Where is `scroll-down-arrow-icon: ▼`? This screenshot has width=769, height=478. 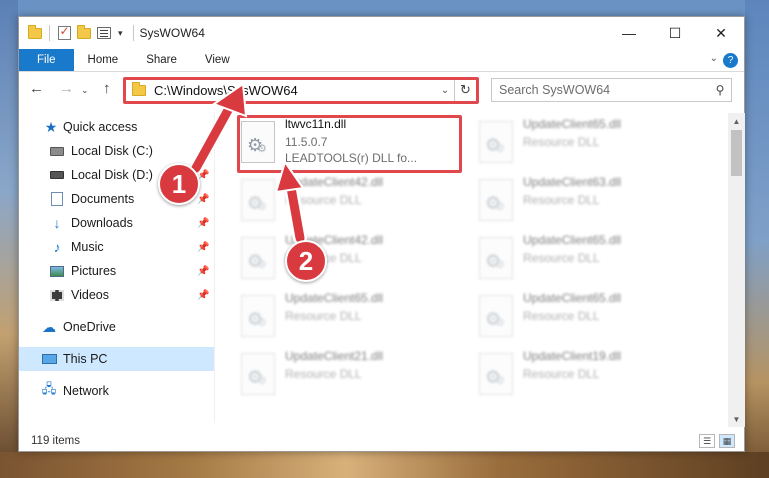
scroll-down-arrow-icon: ▼ is located at coordinates (736, 419).